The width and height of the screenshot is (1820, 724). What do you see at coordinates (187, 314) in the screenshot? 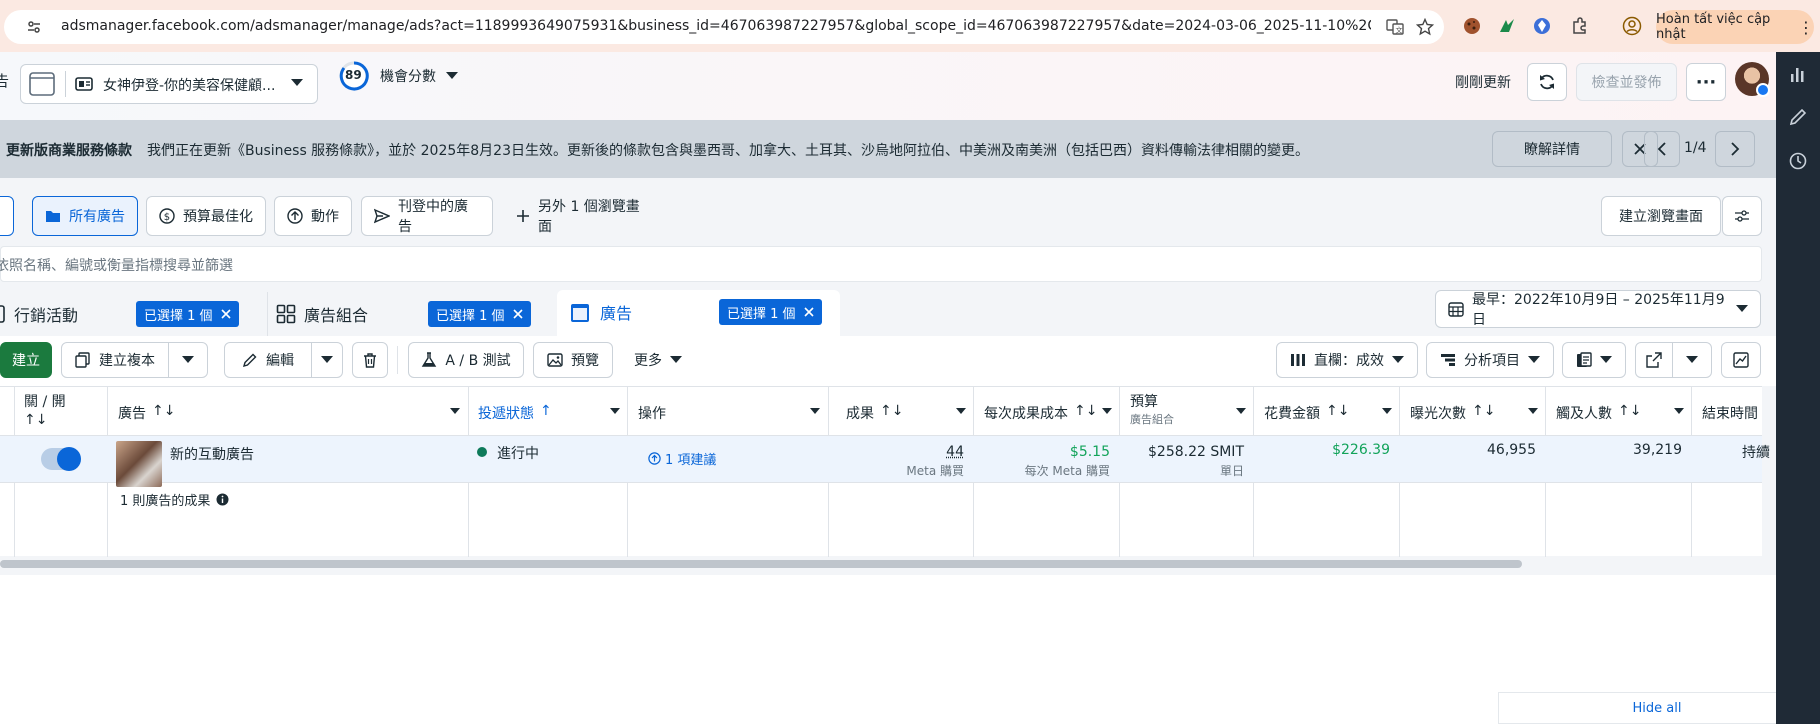
I see `campaigns-selected-chip: 已選擇 1 個` at bounding box center [187, 314].